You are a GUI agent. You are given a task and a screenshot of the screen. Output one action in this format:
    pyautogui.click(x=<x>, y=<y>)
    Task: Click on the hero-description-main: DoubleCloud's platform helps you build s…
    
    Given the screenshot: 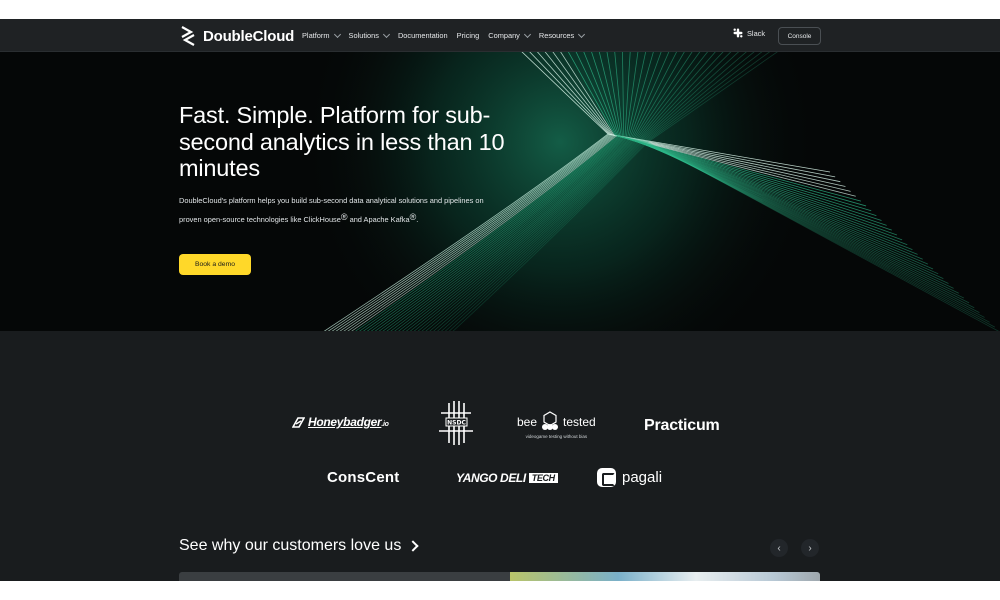 What is the action you would take?
    pyautogui.click(x=331, y=210)
    